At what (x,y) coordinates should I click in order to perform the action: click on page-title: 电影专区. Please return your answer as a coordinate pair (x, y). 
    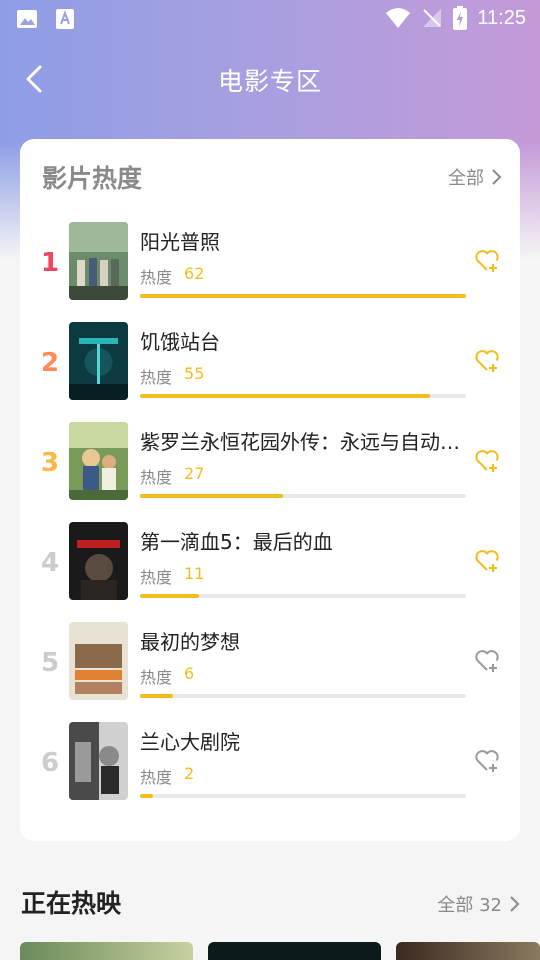
    Looking at the image, I should click on (269, 81).